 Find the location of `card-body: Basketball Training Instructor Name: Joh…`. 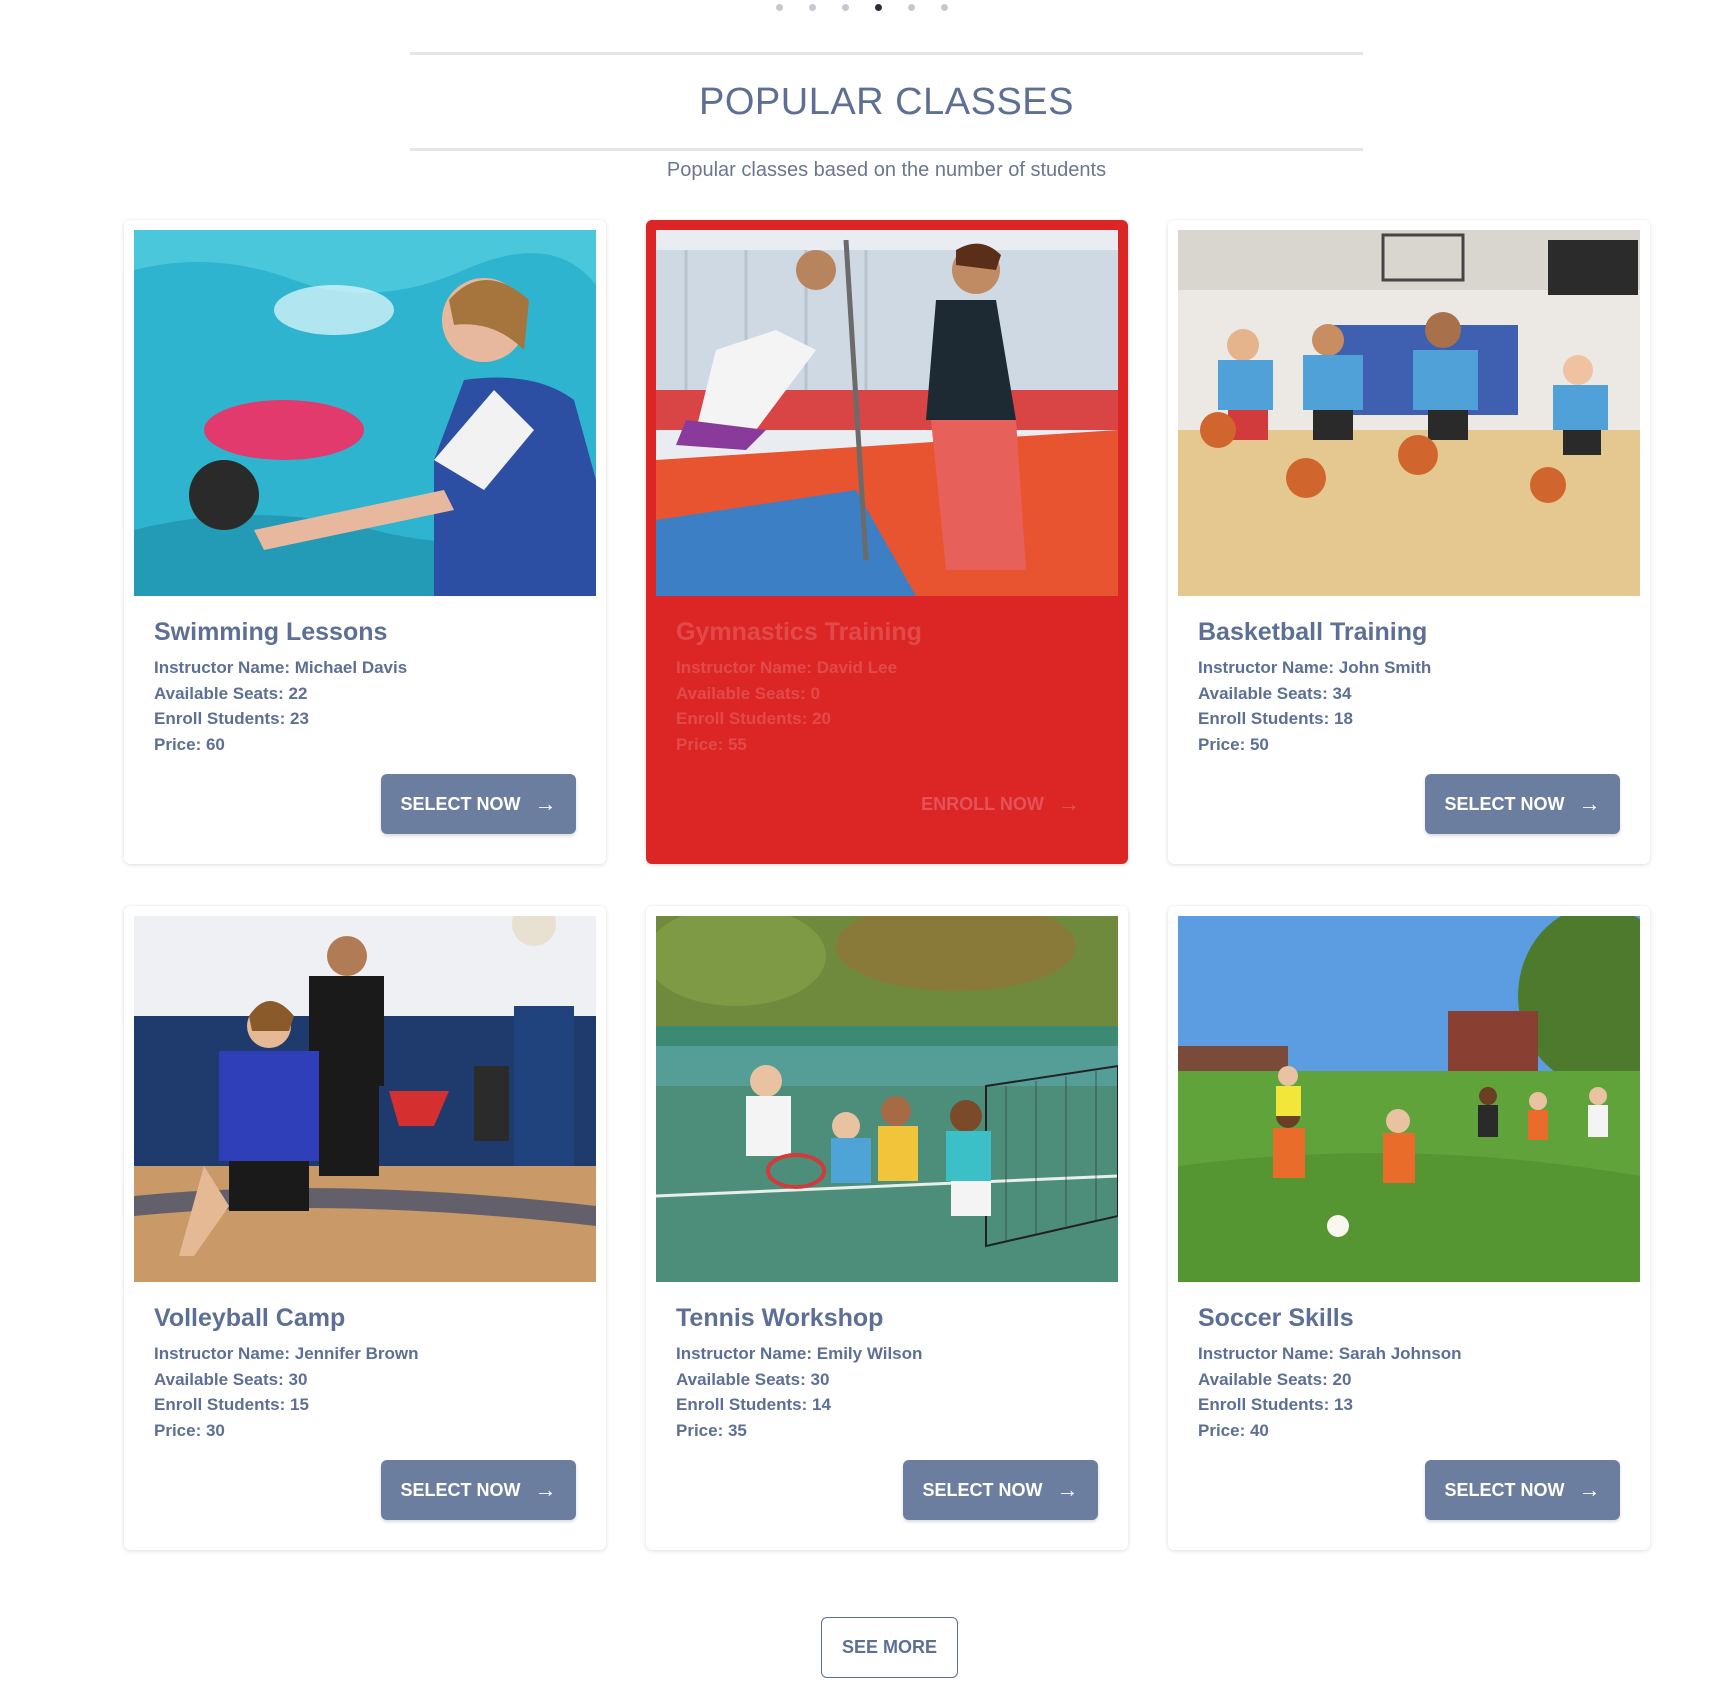

card-body: Basketball Training Instructor Name: Joh… is located at coordinates (1409, 676).